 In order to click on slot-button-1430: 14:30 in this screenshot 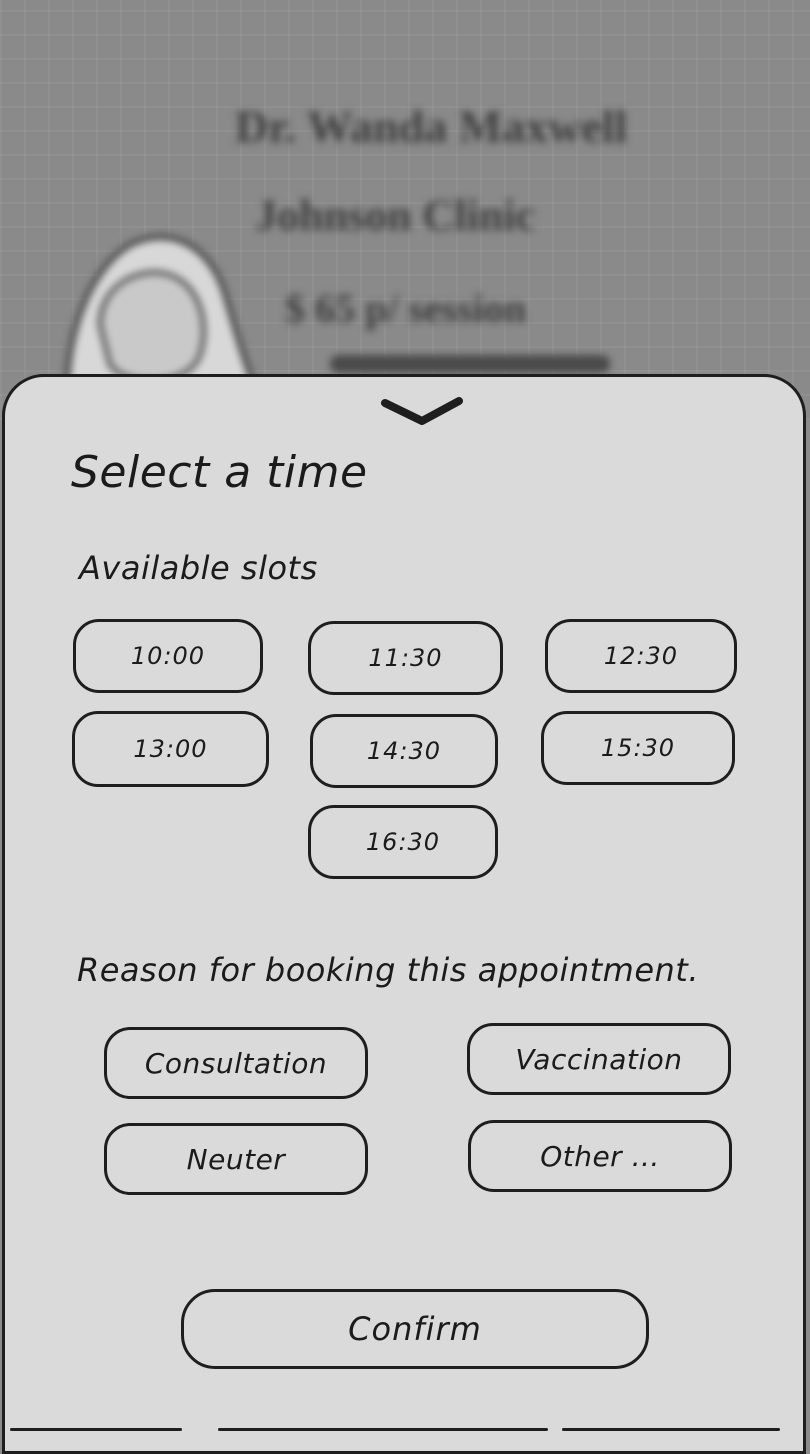, I will do `click(404, 751)`.